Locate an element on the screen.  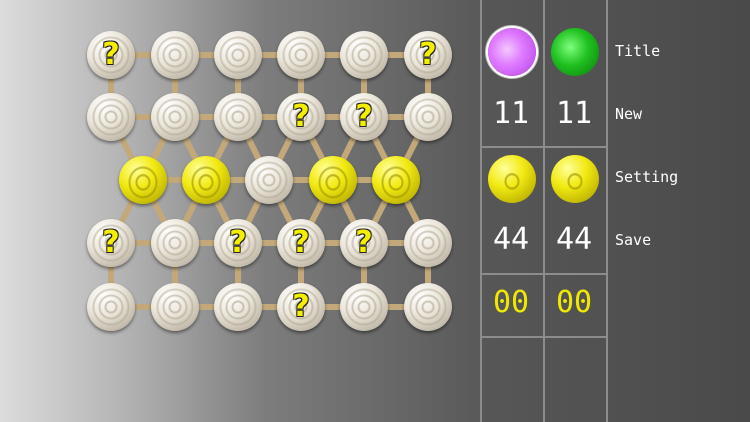
player1-score-2: 44 is located at coordinates (511, 239).